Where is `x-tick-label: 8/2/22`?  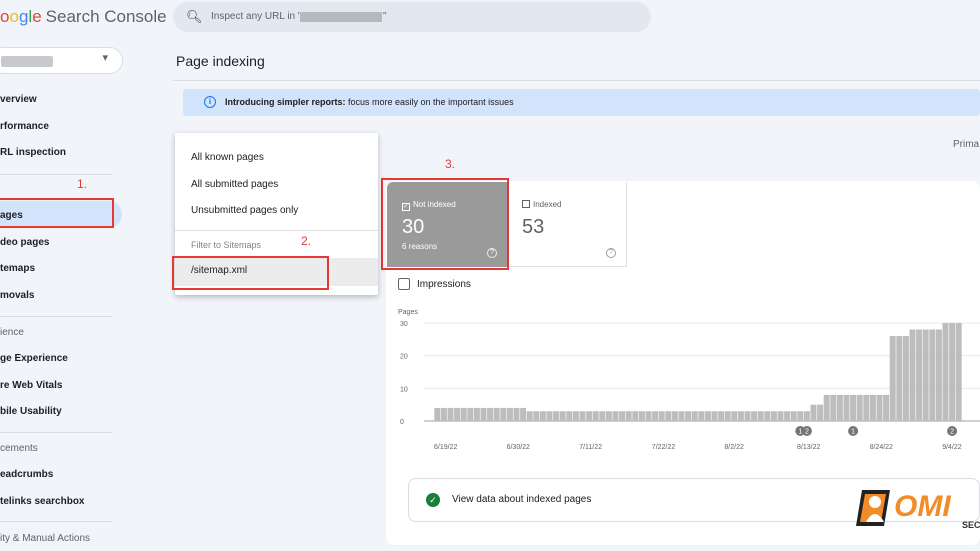 x-tick-label: 8/2/22 is located at coordinates (734, 447).